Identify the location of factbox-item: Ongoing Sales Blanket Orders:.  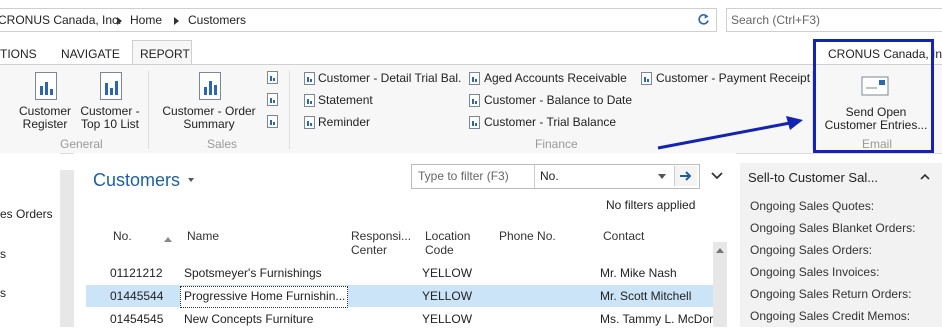
(832, 228).